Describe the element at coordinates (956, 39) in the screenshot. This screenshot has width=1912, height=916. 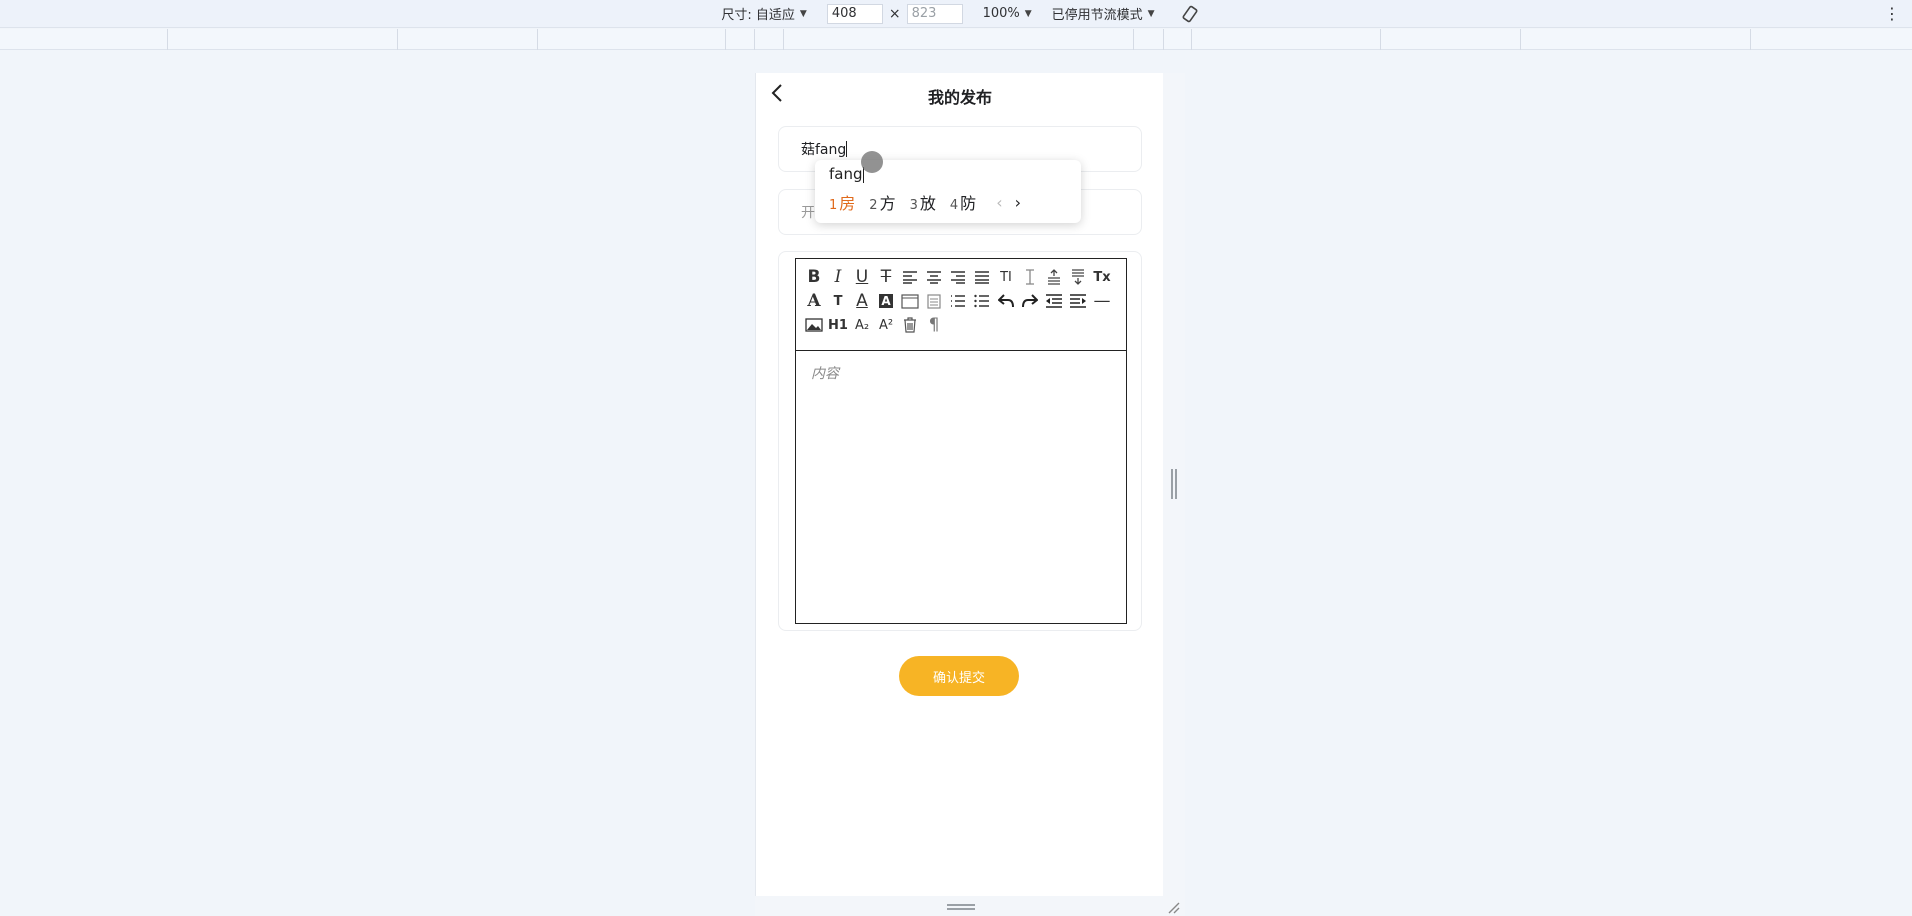
I see `media-query-ruler` at that location.